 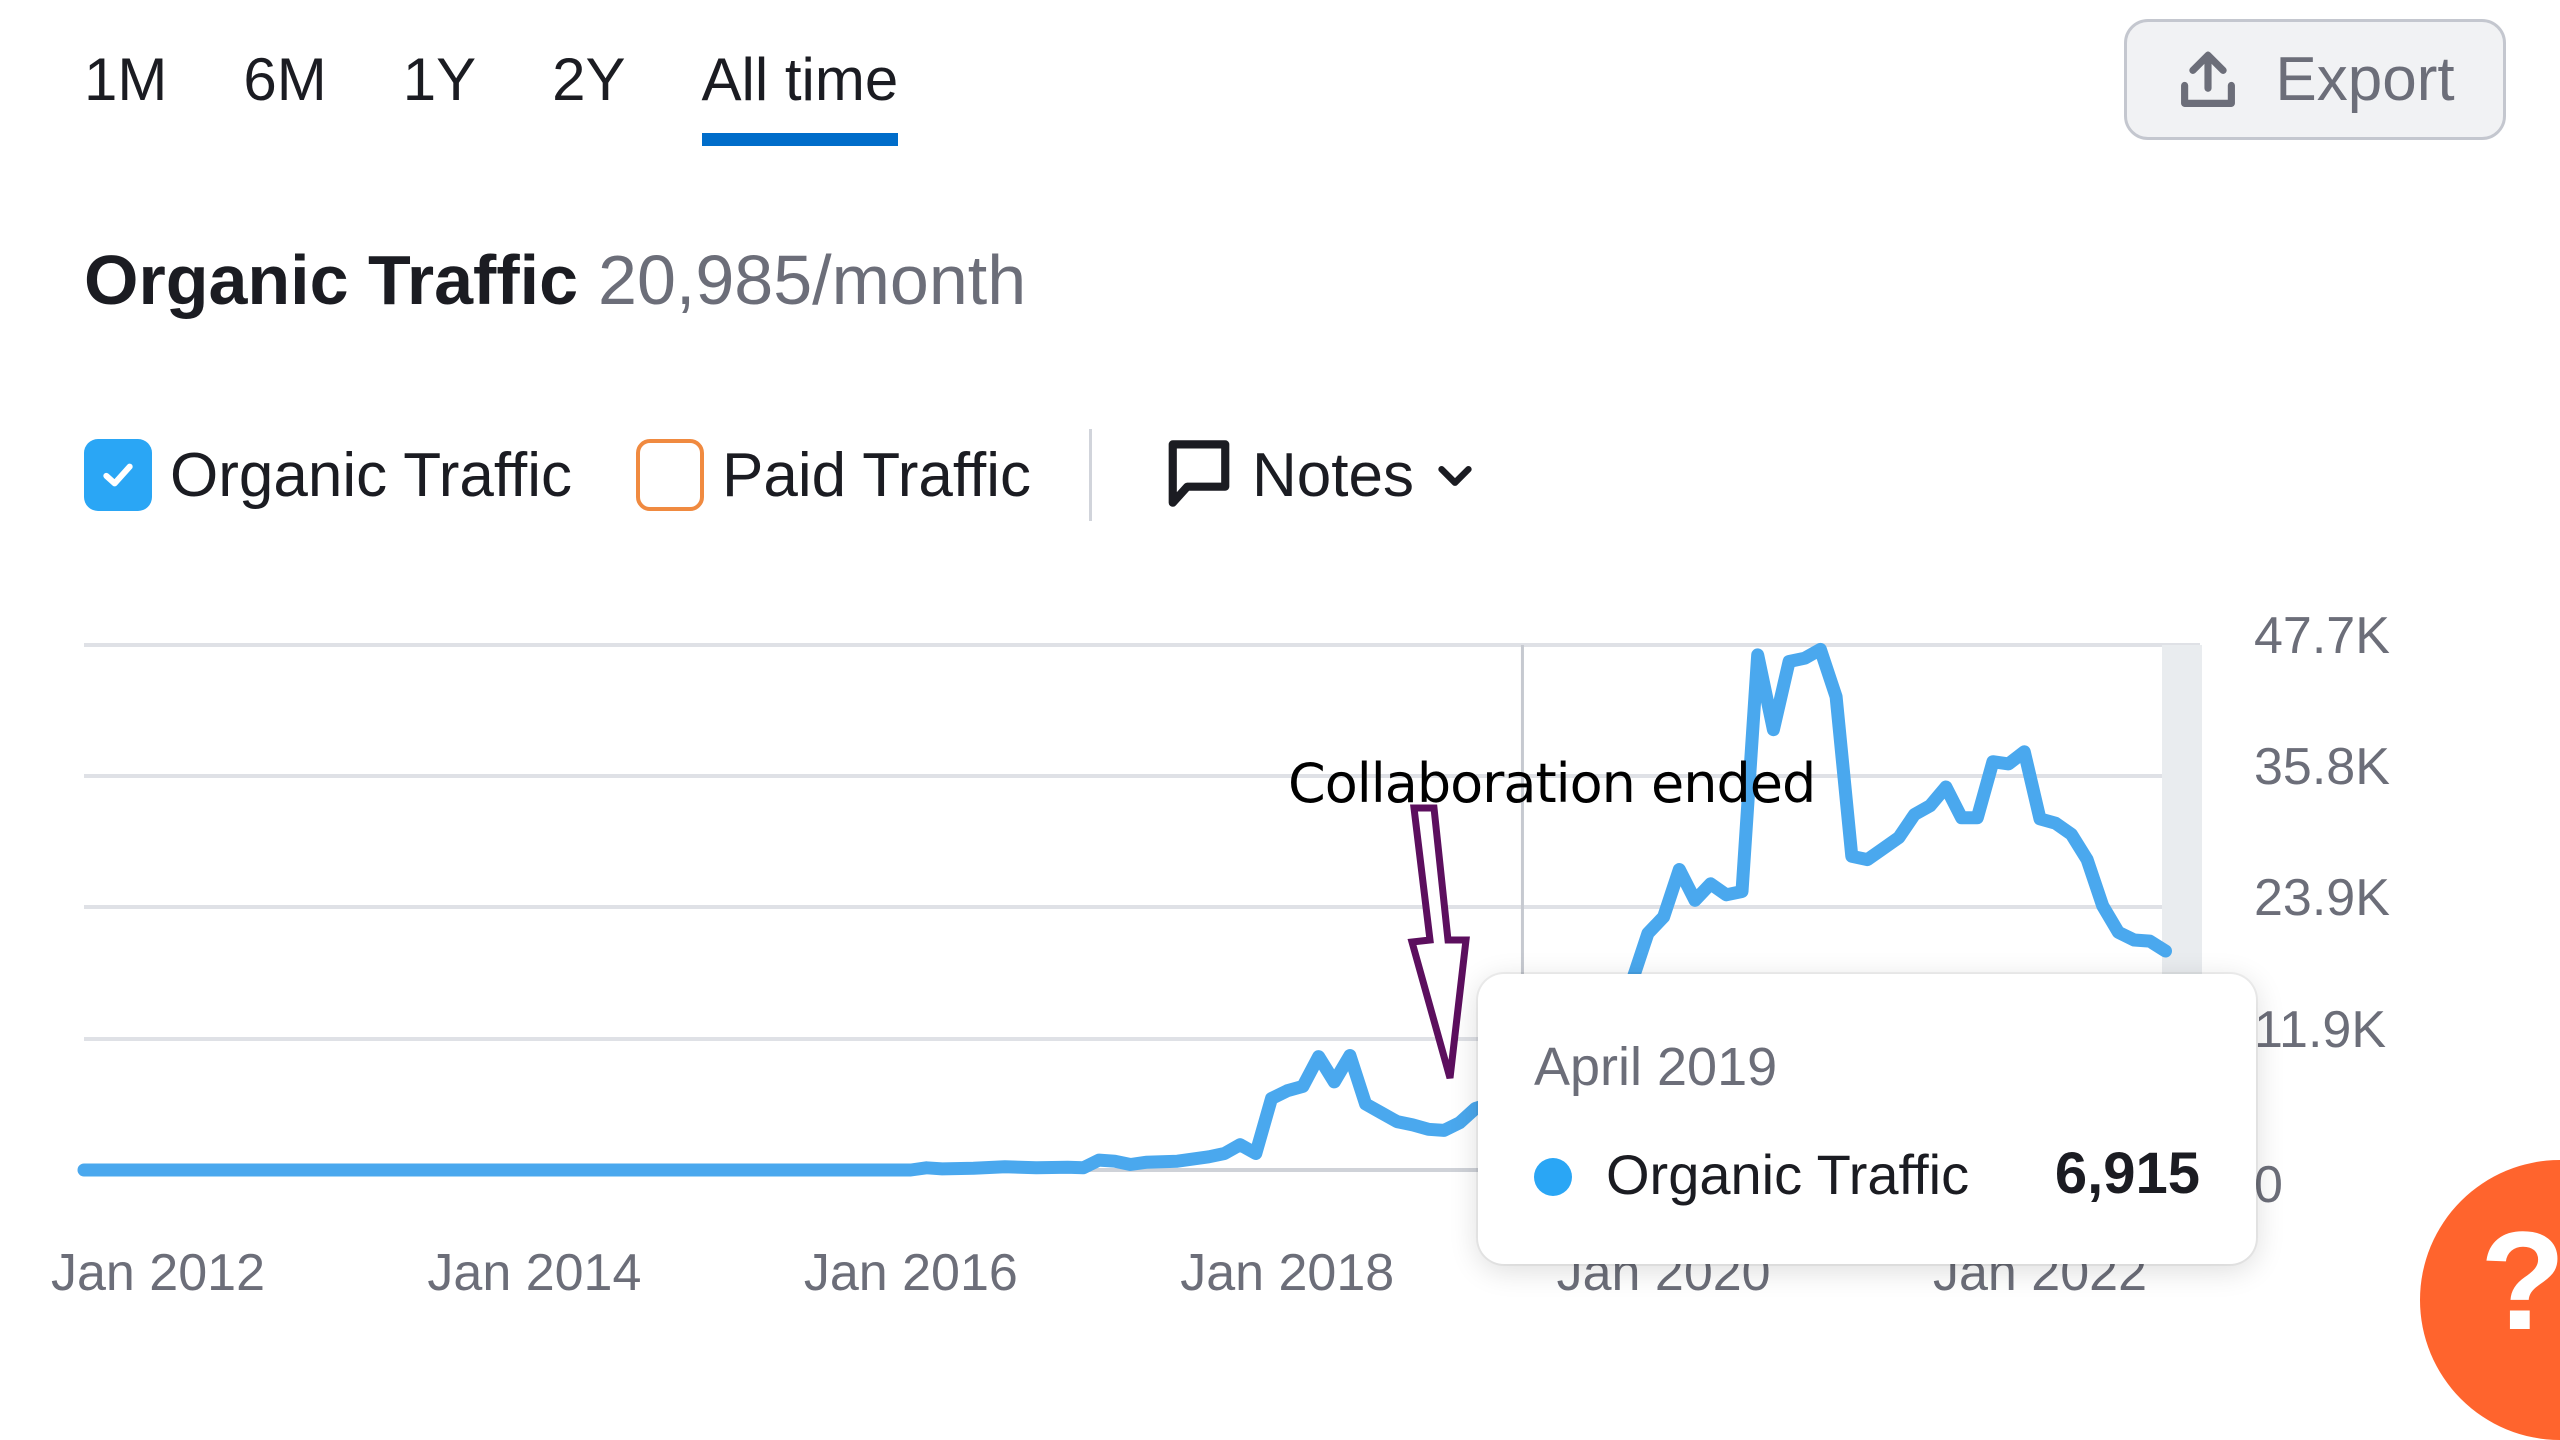 I want to click on y-tick-label: 11.9K, so click(x=2320, y=1030).